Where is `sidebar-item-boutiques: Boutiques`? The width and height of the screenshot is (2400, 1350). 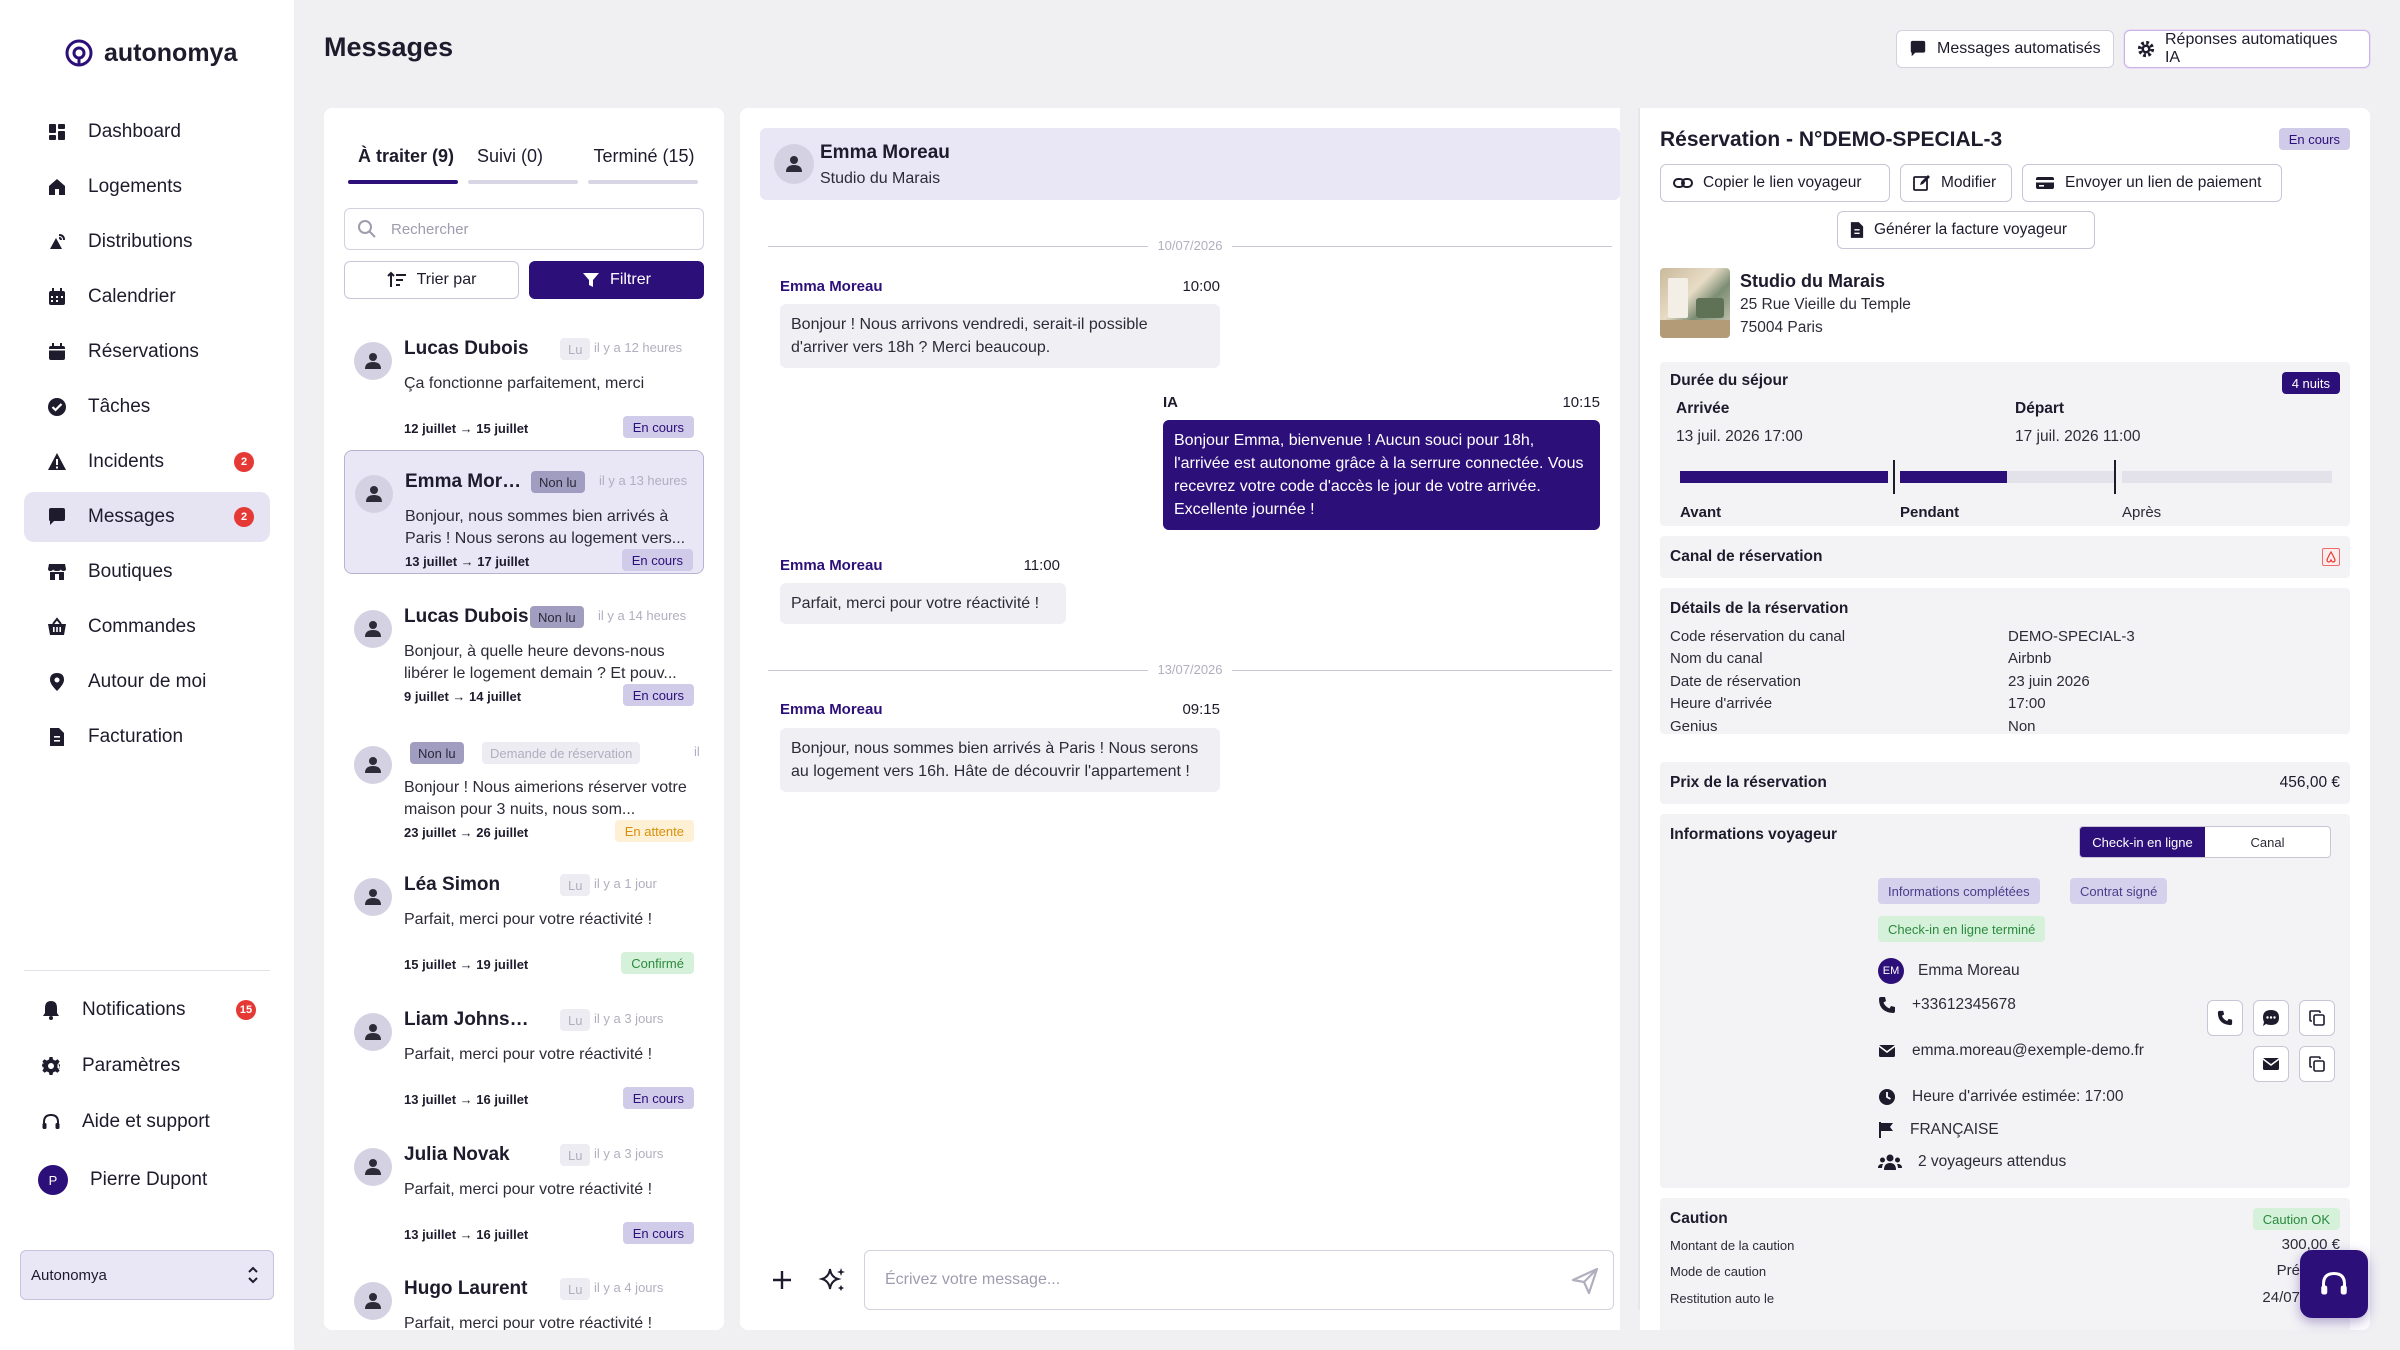
sidebar-item-boutiques: Boutiques is located at coordinates (147, 572).